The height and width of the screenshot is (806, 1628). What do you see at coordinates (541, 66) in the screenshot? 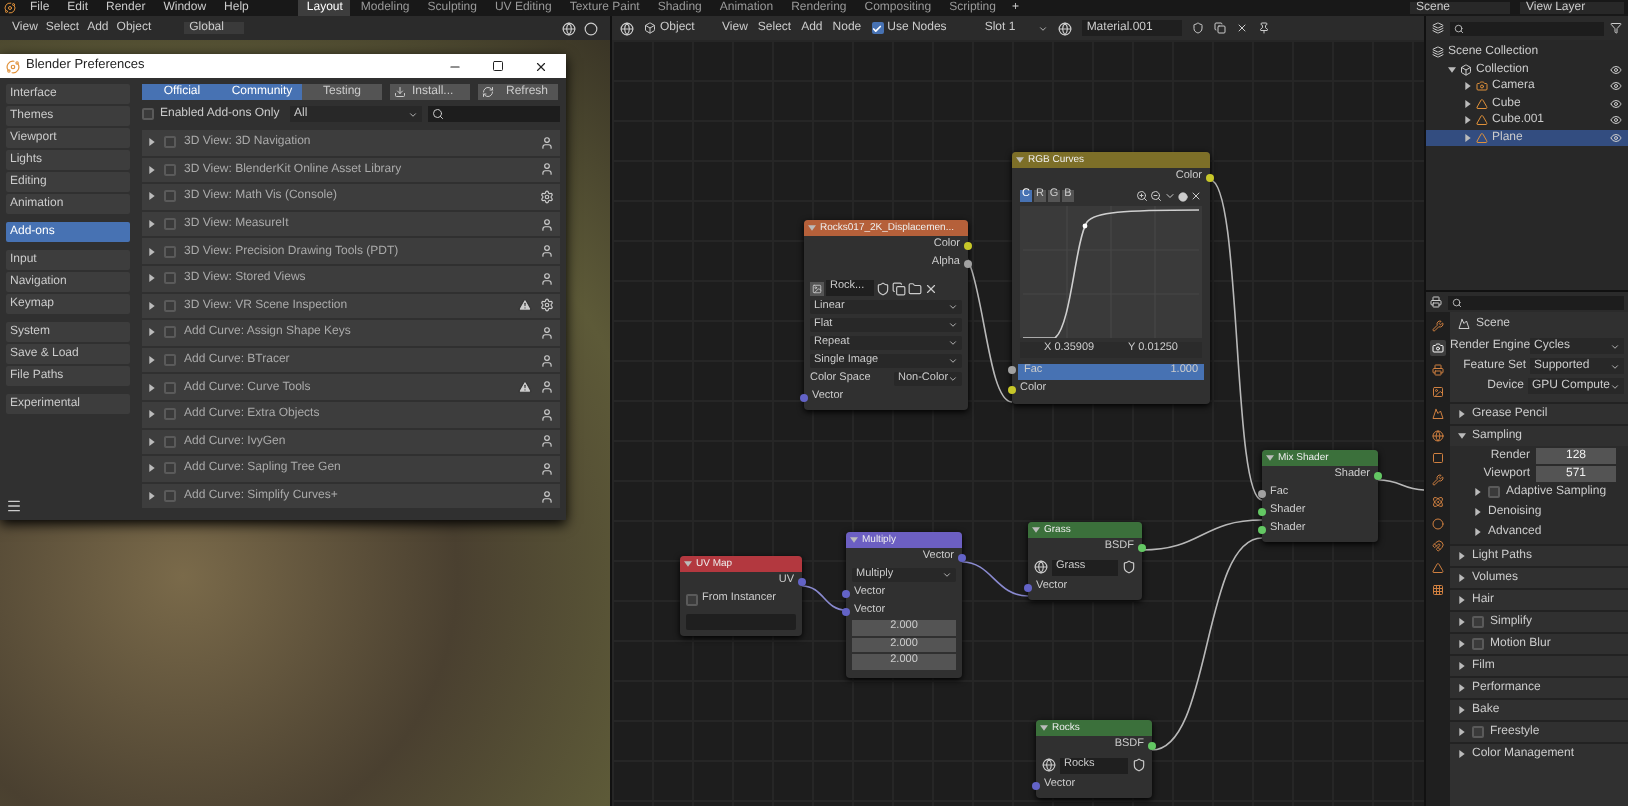
I see `close-icon` at bounding box center [541, 66].